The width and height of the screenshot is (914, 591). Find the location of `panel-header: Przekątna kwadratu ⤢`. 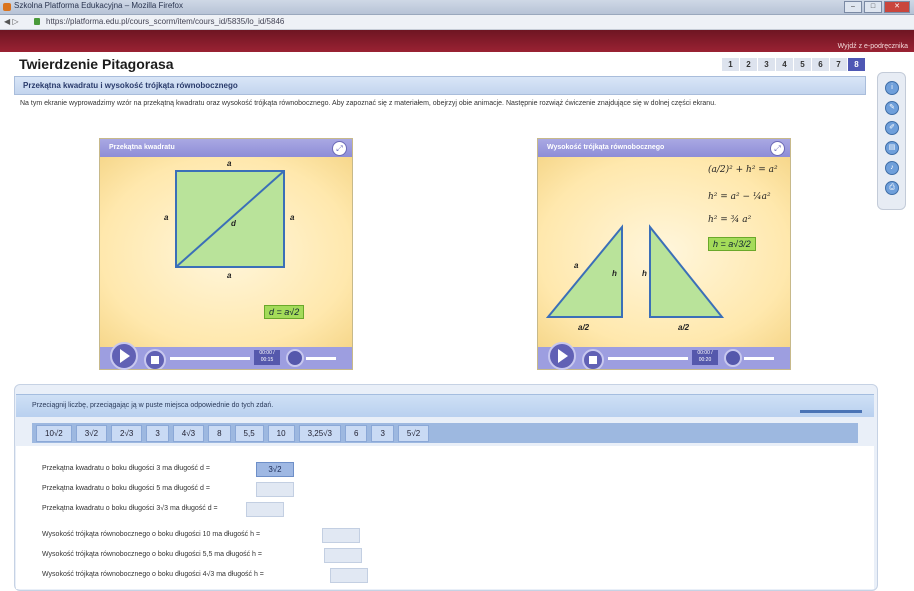

panel-header: Przekątna kwadratu ⤢ is located at coordinates (226, 148).